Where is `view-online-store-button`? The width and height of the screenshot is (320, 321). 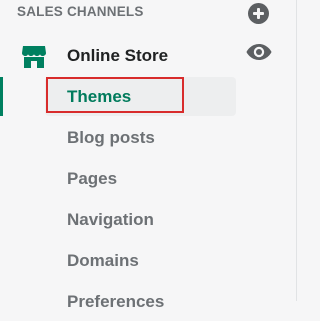
view-online-store-button is located at coordinates (259, 52).